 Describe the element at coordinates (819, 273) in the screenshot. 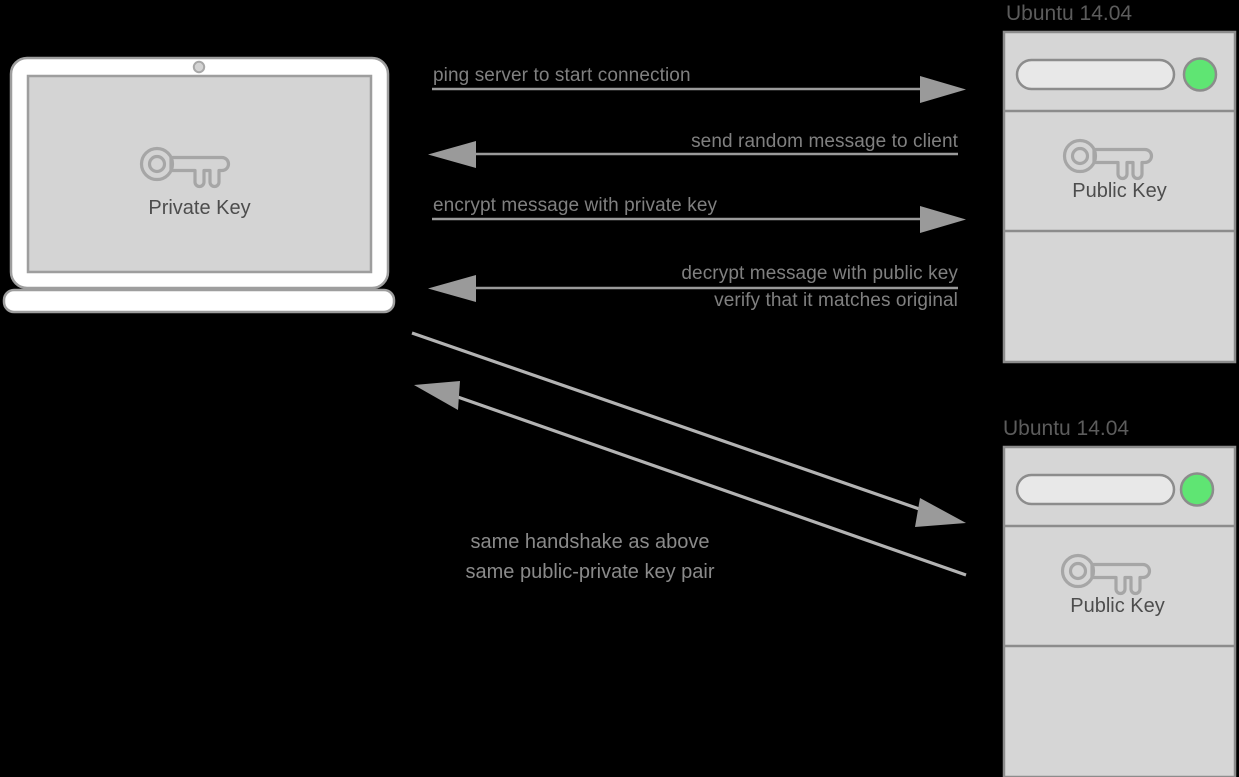

I see `message-label-decrypt-line1: decrypt message with public key` at that location.